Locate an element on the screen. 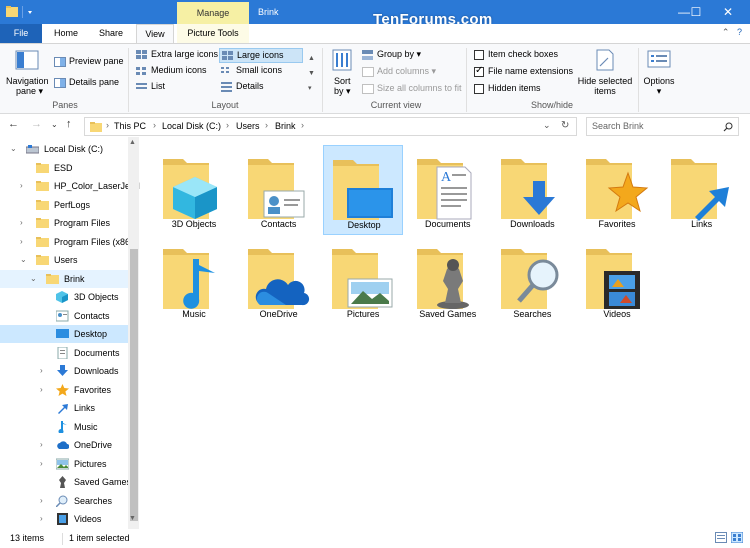  tab-file: File is located at coordinates (21, 33).